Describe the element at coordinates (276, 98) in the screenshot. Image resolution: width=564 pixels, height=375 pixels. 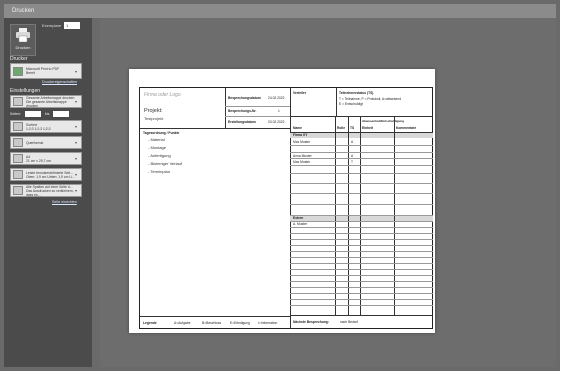
I see `meeting-date-value: 24.02.2022` at that location.